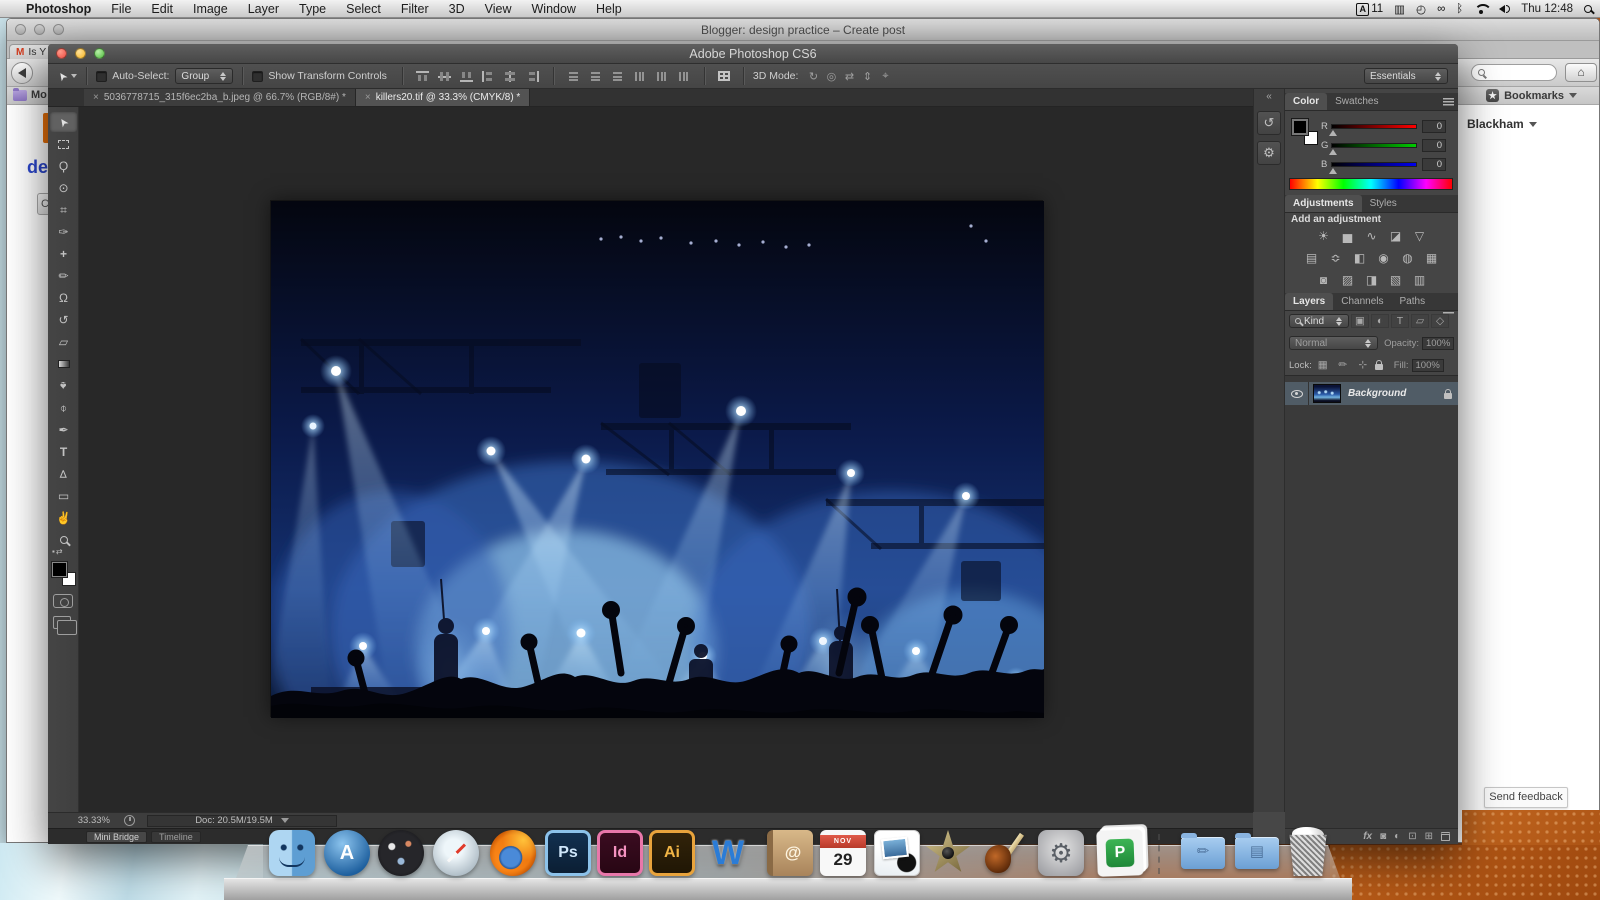  What do you see at coordinates (595, 76) in the screenshot?
I see `distribute-vertical-centers-icon` at bounding box center [595, 76].